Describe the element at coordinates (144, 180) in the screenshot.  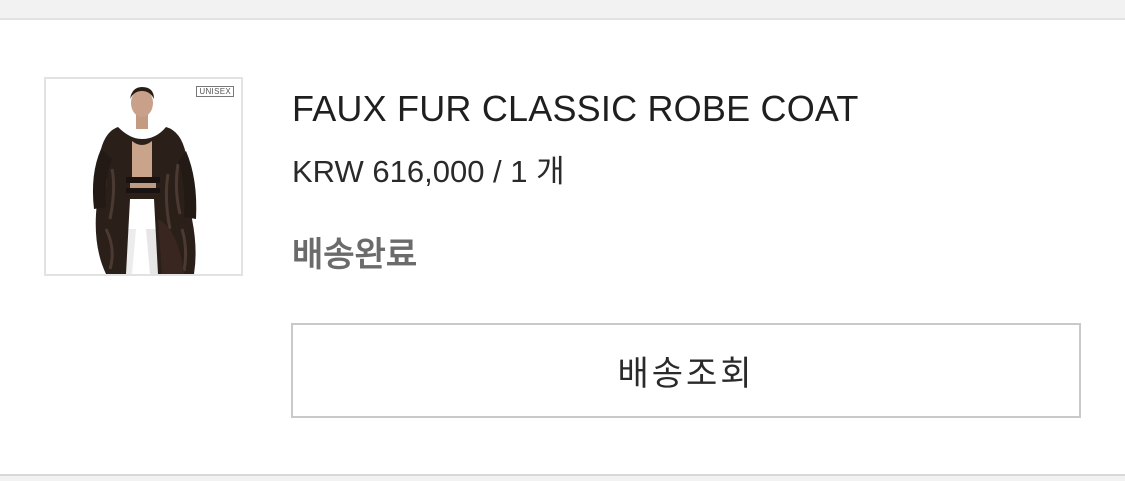
I see `product-image` at that location.